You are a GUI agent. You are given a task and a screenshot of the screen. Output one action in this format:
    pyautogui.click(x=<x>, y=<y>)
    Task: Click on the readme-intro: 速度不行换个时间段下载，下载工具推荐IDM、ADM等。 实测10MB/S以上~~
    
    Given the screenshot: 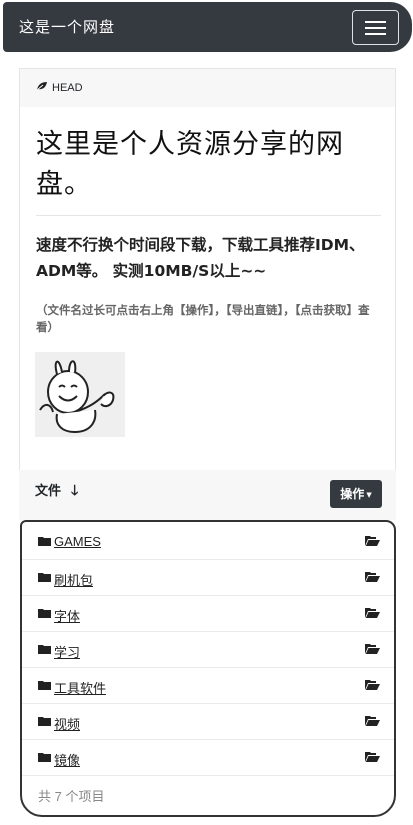 What is the action you would take?
    pyautogui.click(x=200, y=258)
    